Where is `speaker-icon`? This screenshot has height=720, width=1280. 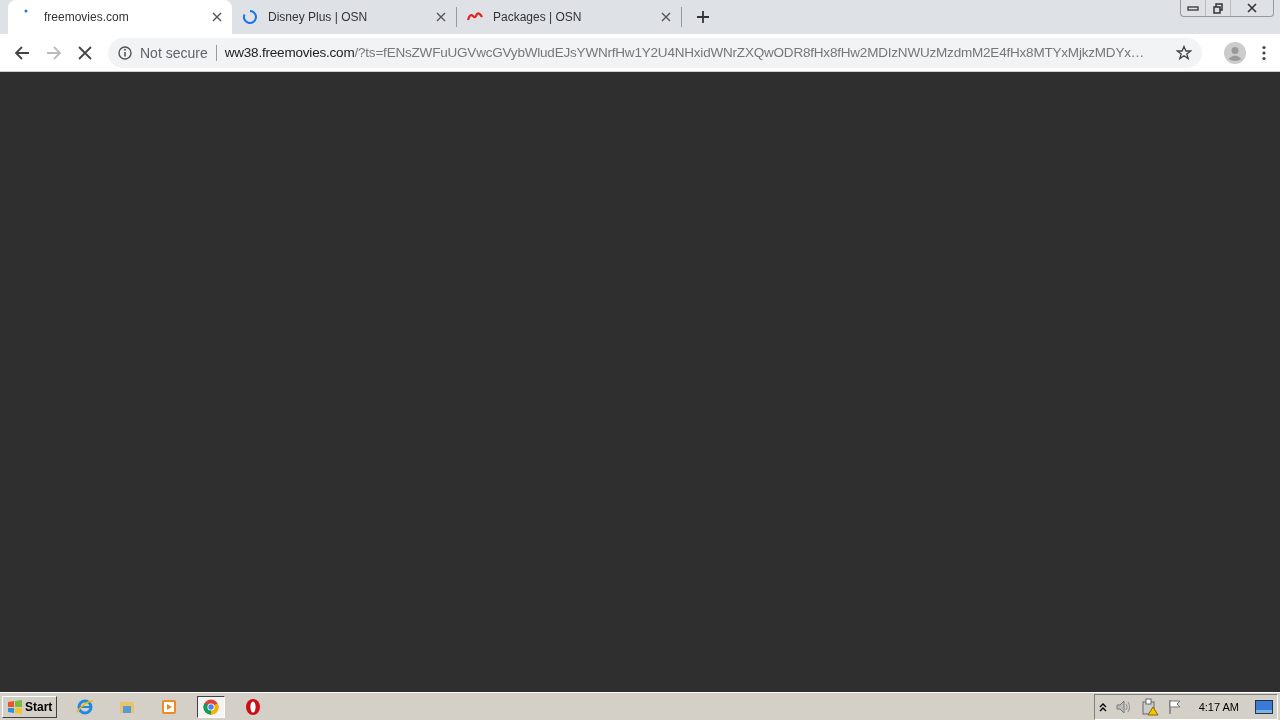
speaker-icon is located at coordinates (1123, 706).